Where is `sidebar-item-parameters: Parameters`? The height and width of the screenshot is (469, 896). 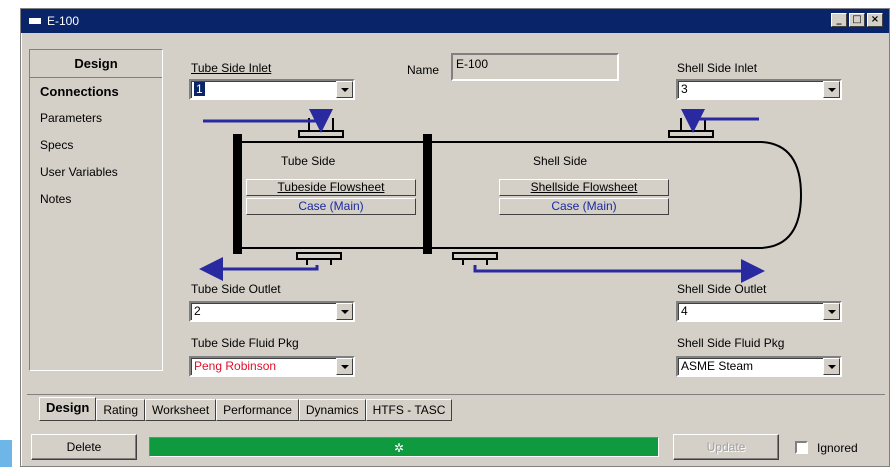
sidebar-item-parameters: Parameters is located at coordinates (96, 118).